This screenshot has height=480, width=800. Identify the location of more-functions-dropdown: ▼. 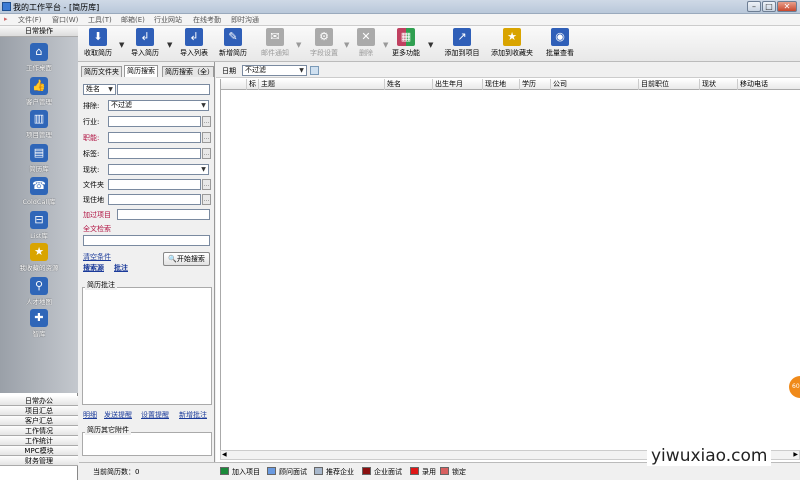
(430, 45).